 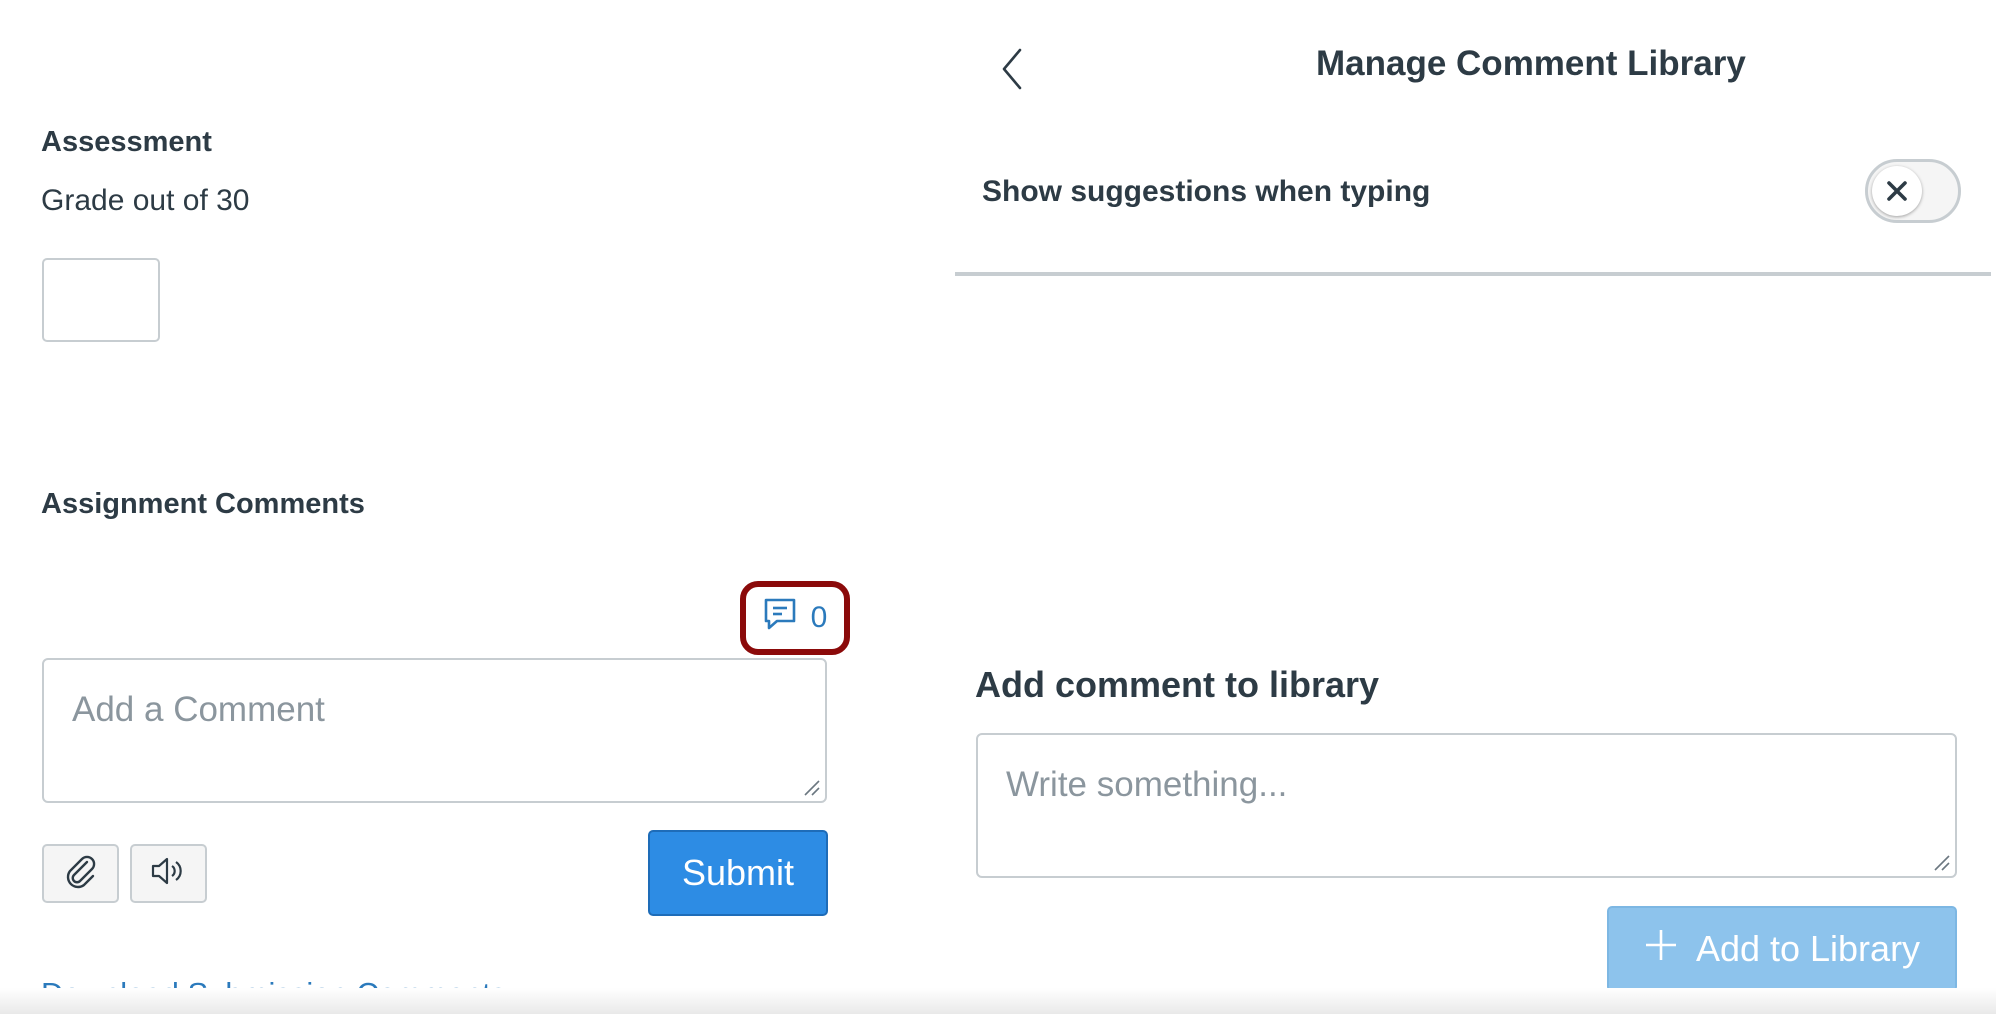 I want to click on add-to-library-button: Add to Library, so click(x=1782, y=949).